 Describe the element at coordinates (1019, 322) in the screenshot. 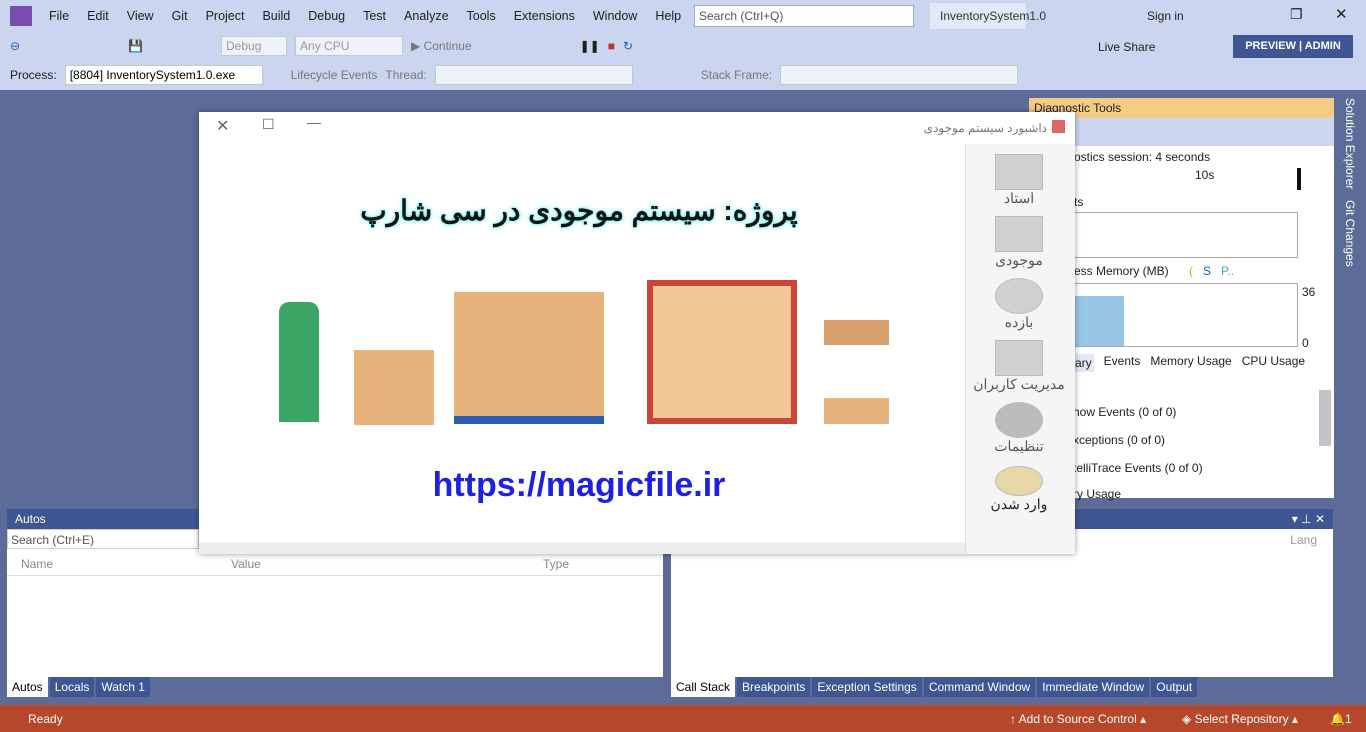

I see `nav-label: بازده` at that location.